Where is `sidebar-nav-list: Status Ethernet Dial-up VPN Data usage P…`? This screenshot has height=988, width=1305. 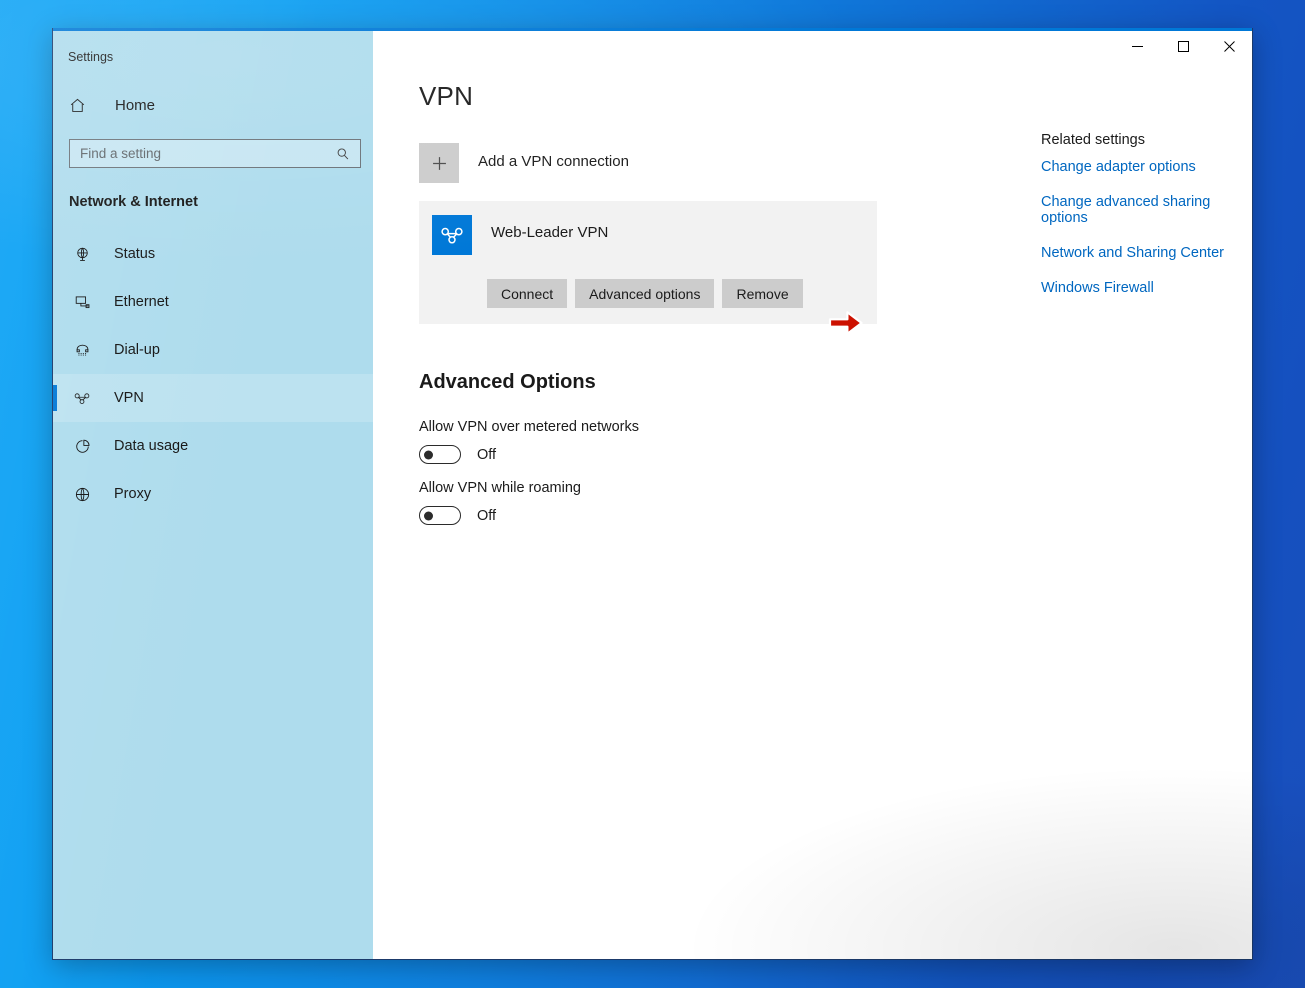
sidebar-nav-list: Status Ethernet Dial-up VPN Data usage P… is located at coordinates (213, 374).